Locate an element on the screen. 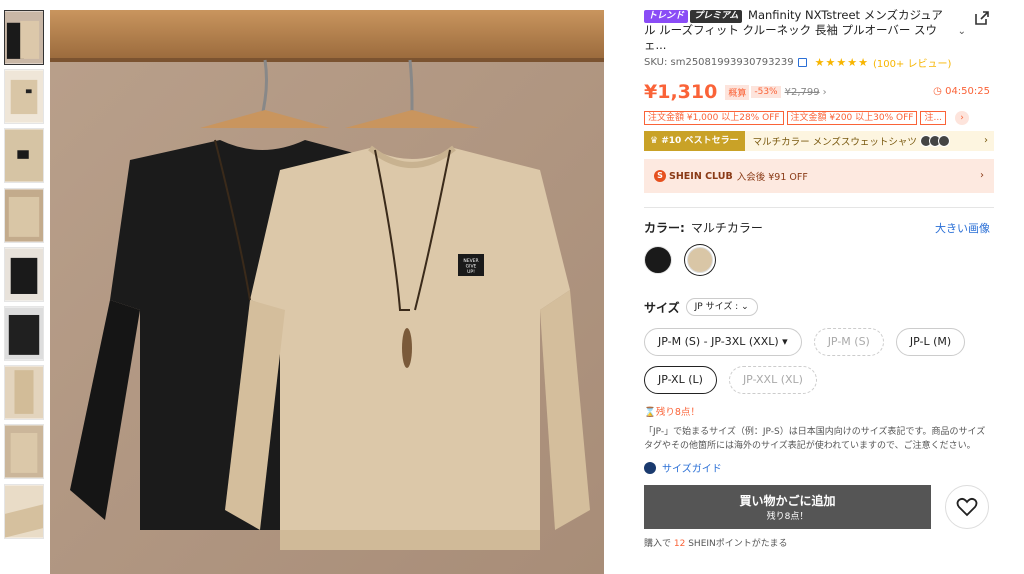 This screenshot has width=1024, height=574. bestseller-category: マルチカラー メンズスウェットシャツ is located at coordinates (834, 142).